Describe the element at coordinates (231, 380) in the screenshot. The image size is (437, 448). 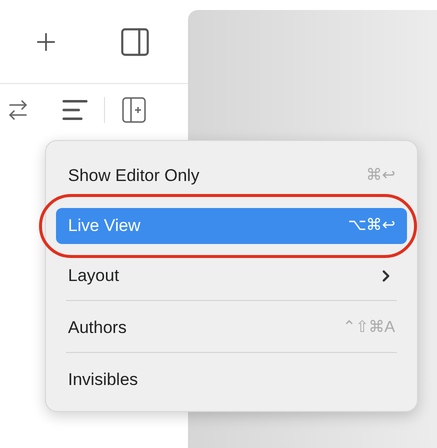
I see `menu-item: Invisibles` at that location.